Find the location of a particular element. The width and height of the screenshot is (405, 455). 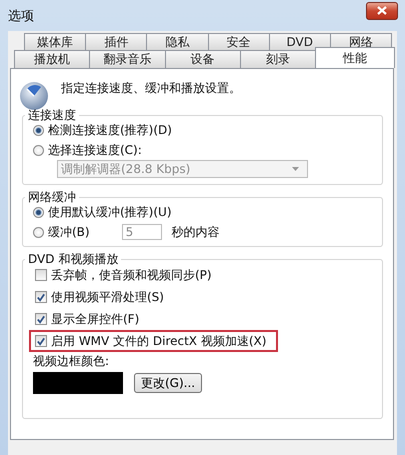

option-label: 丢弃帧，使音频和视频同步(P) is located at coordinates (131, 275).